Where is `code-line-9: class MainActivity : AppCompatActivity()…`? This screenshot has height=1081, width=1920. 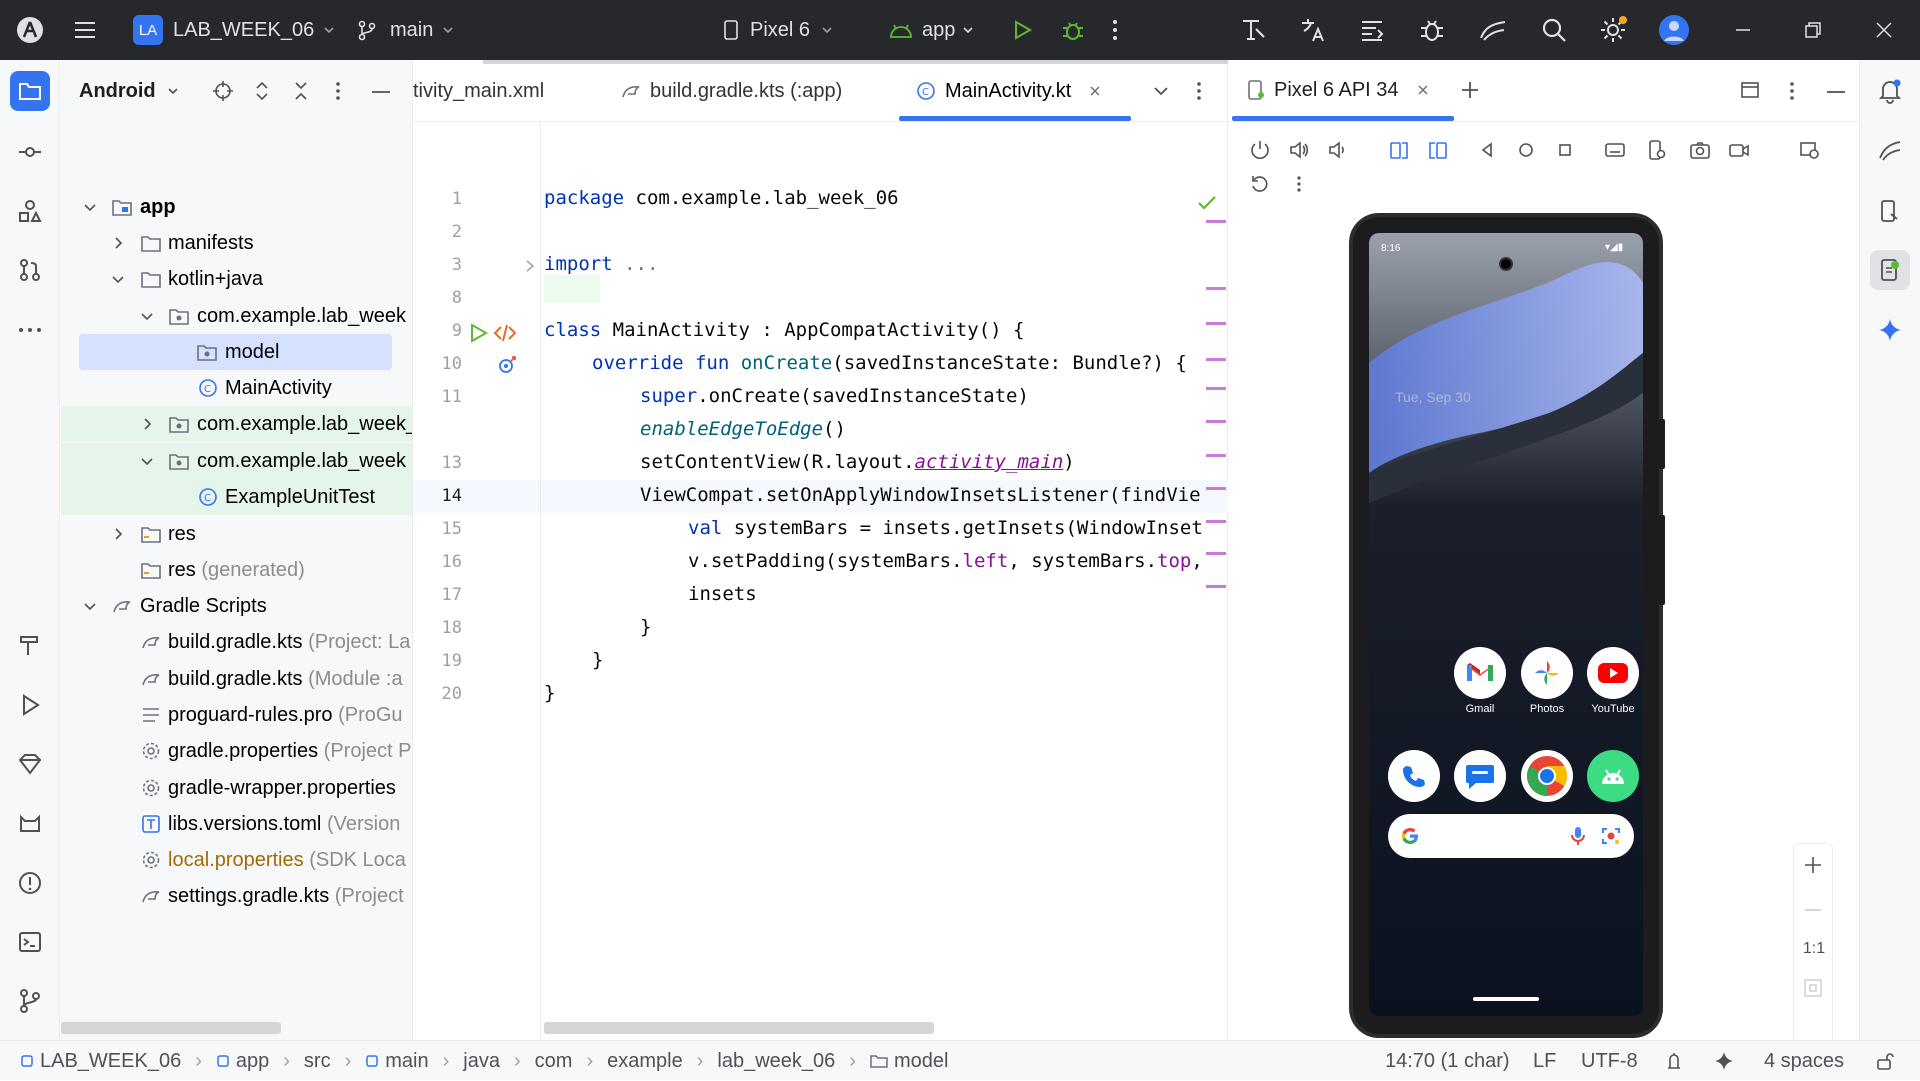
code-line-9: class MainActivity : AppCompatActivity()… is located at coordinates (784, 330).